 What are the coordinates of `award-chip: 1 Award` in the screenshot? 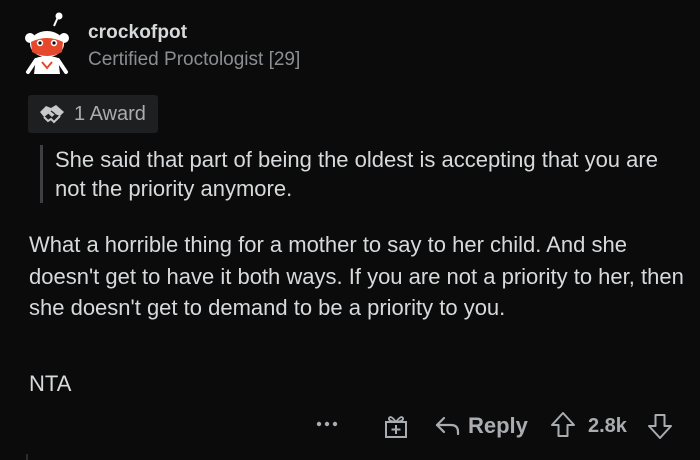 It's located at (93, 114).